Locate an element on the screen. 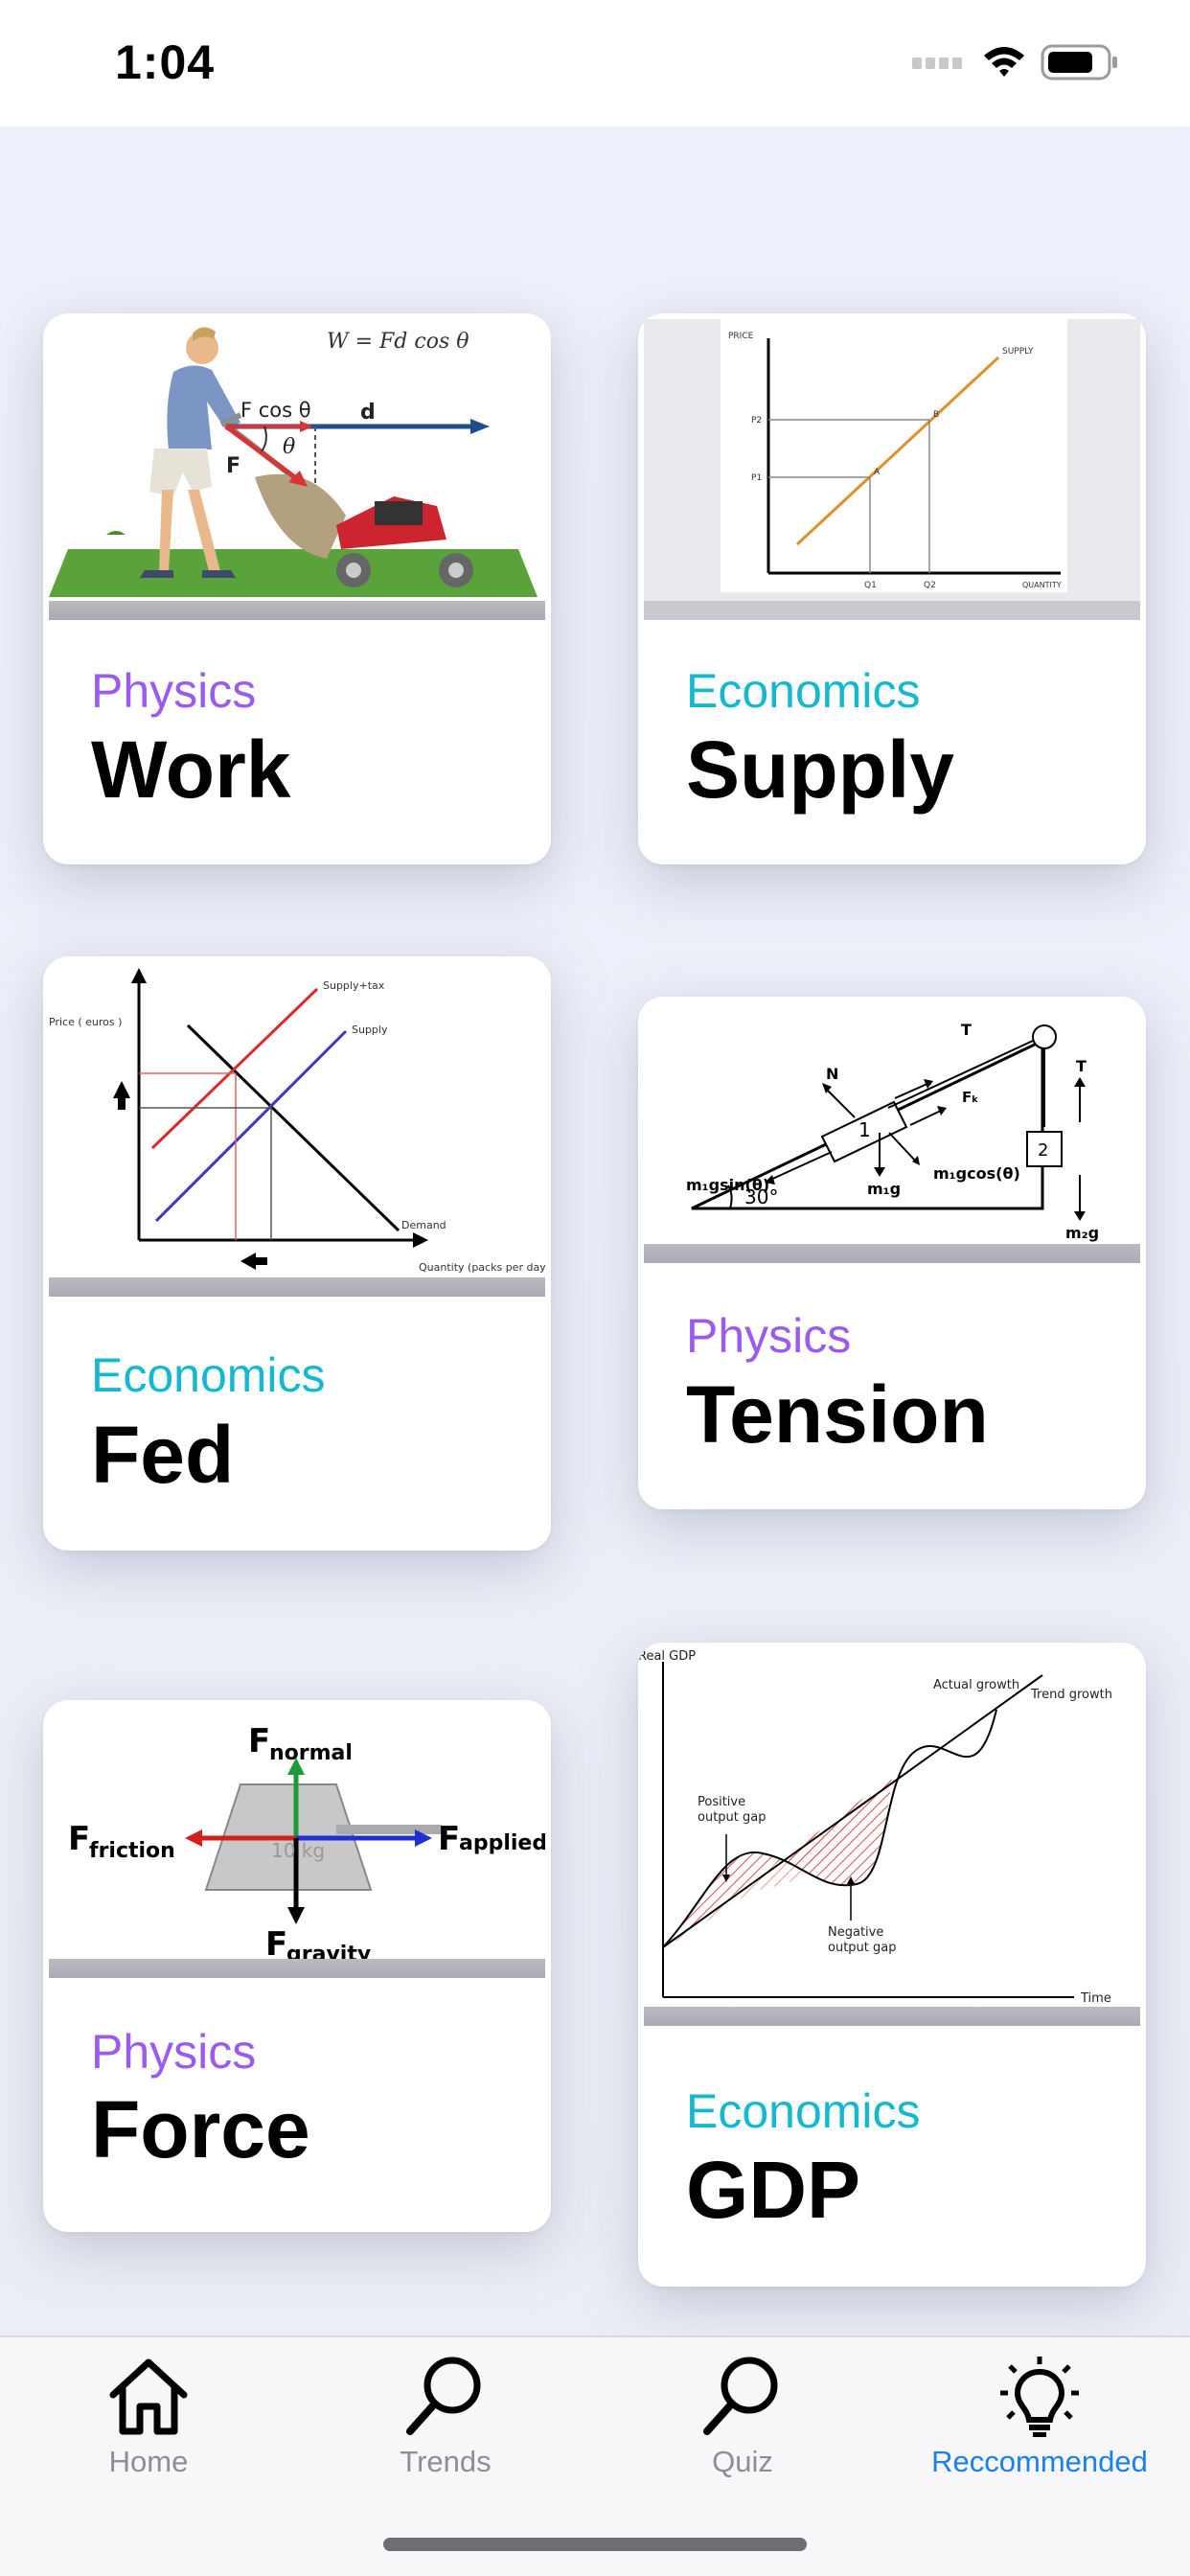  f-label: F is located at coordinates (233, 466).